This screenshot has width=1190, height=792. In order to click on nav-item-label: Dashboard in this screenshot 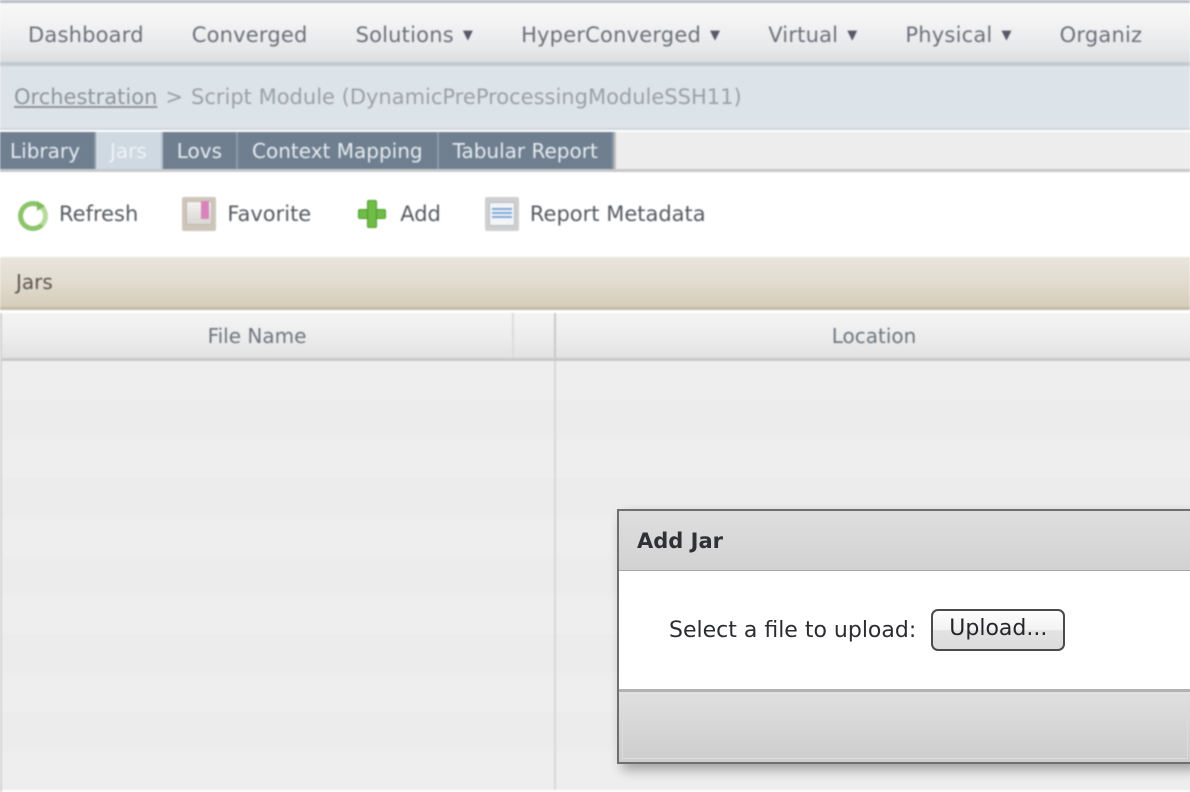, I will do `click(86, 34)`.